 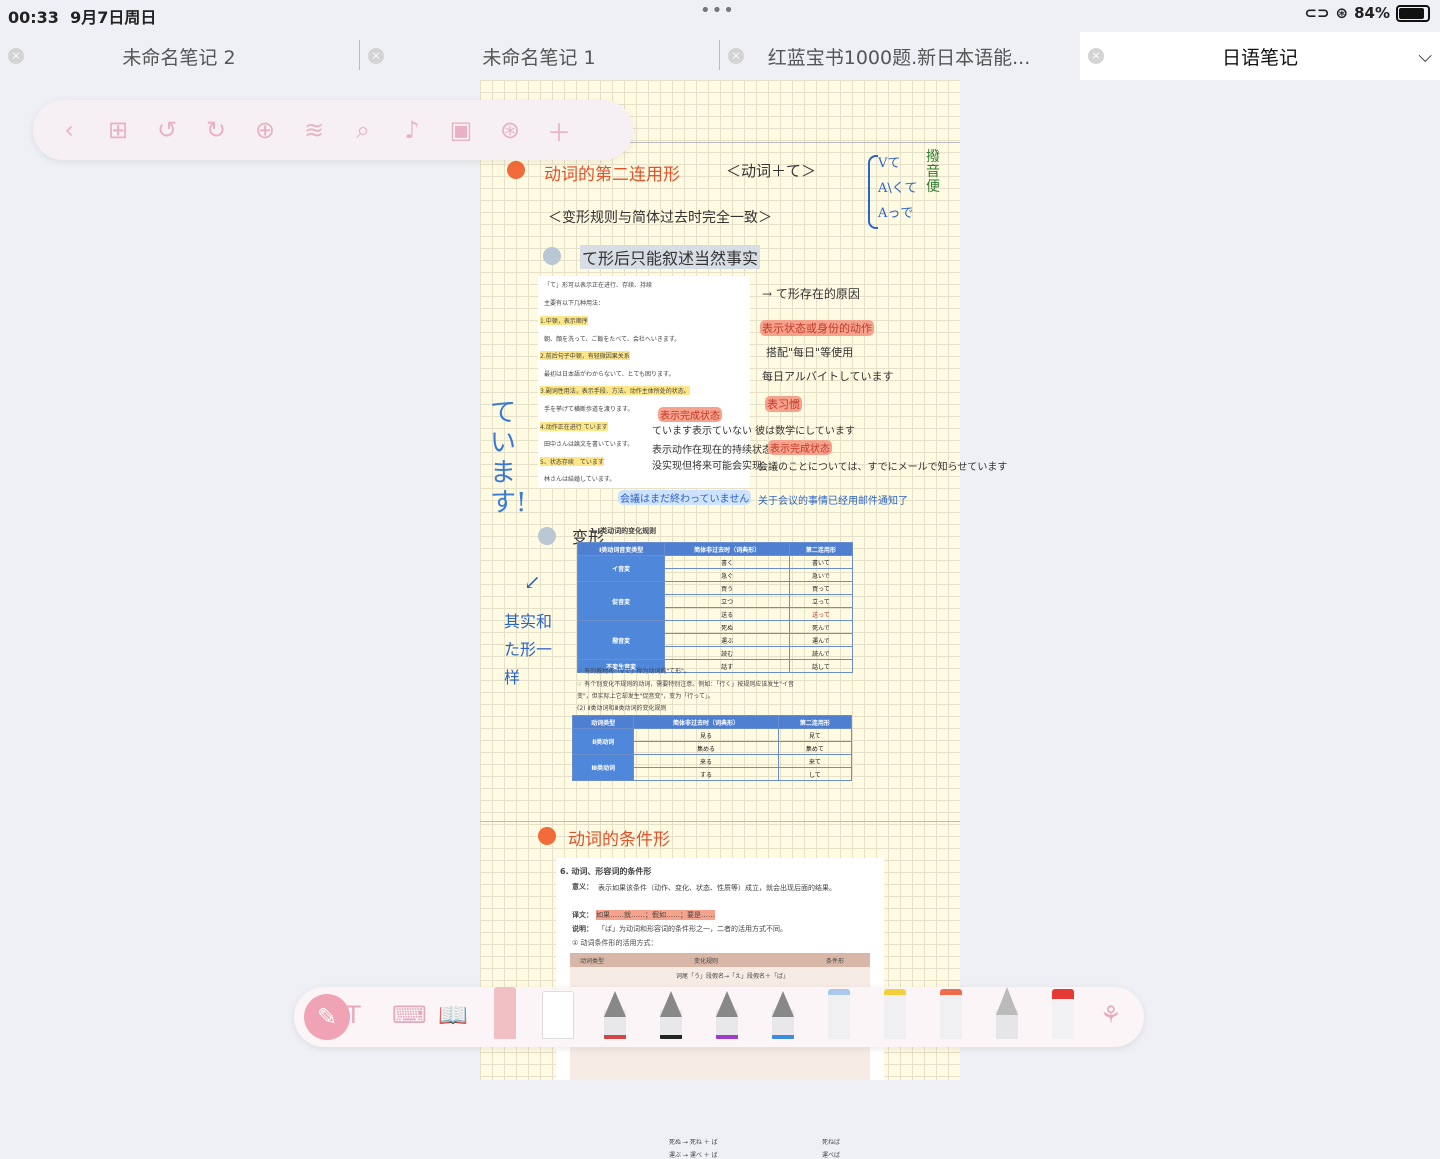 What do you see at coordinates (179, 56) in the screenshot?
I see `tab-note-2: × 未命名笔记 2` at bounding box center [179, 56].